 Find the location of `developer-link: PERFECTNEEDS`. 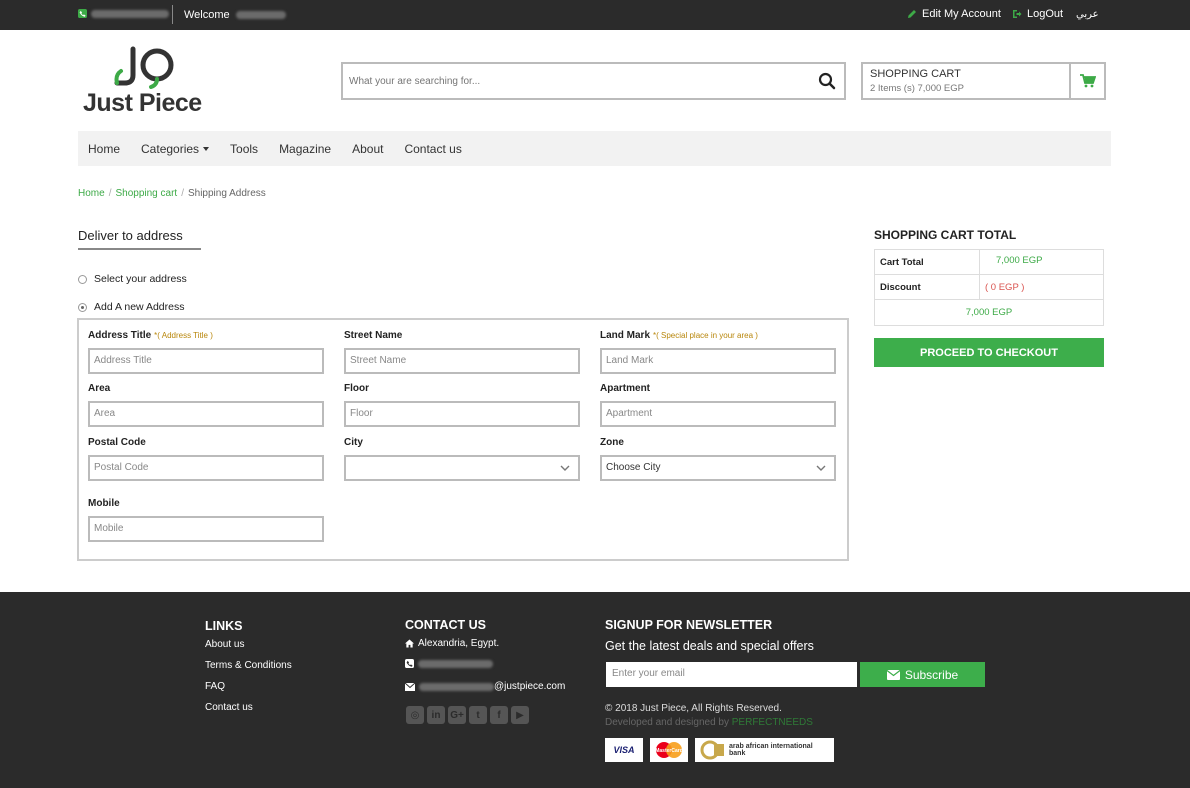

developer-link: PERFECTNEEDS is located at coordinates (772, 722).